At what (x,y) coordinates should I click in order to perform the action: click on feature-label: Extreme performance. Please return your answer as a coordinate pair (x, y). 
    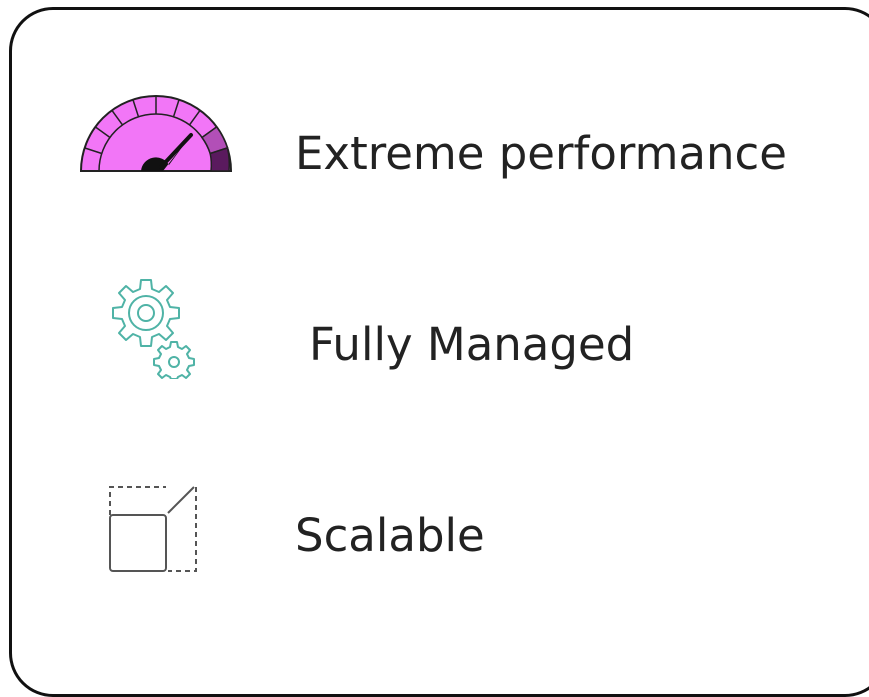
    Looking at the image, I should click on (541, 153).